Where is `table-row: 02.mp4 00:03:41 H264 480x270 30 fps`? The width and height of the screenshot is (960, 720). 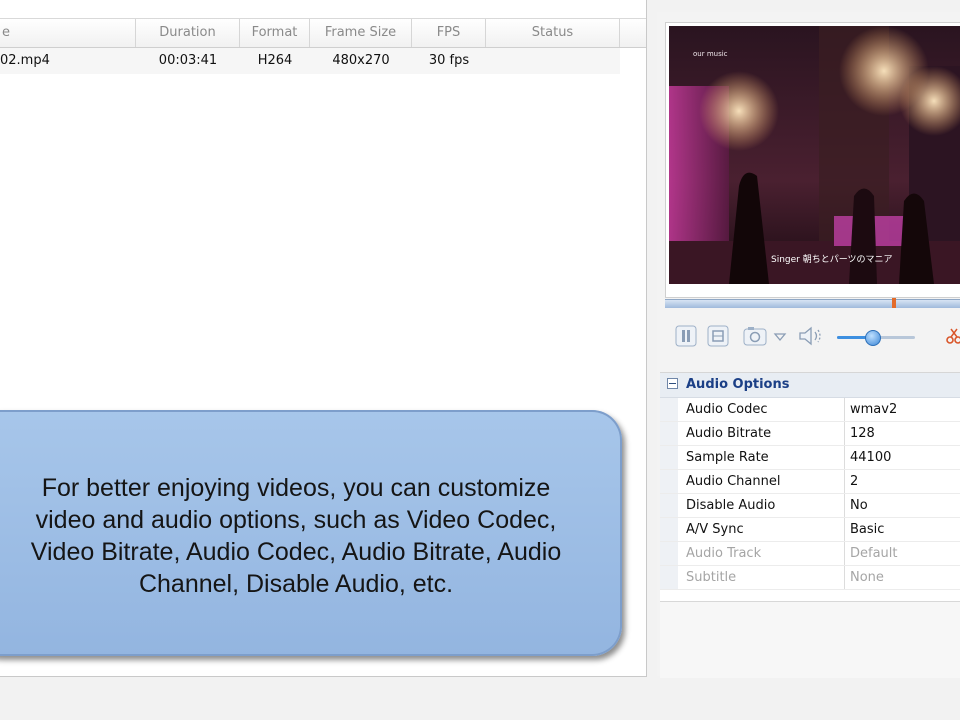 table-row: 02.mp4 00:03:41 H264 480x270 30 fps is located at coordinates (310, 61).